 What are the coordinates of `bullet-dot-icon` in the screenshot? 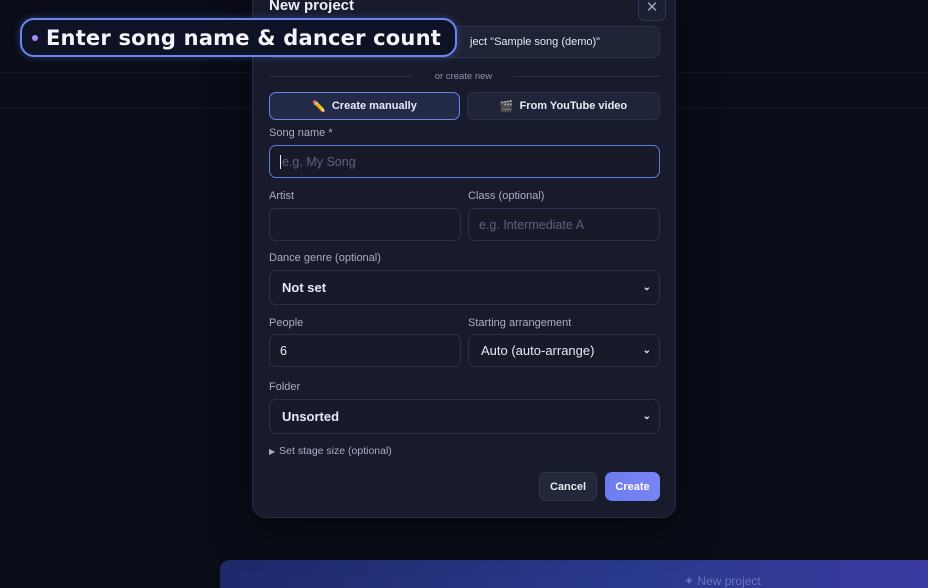 It's located at (35, 37).